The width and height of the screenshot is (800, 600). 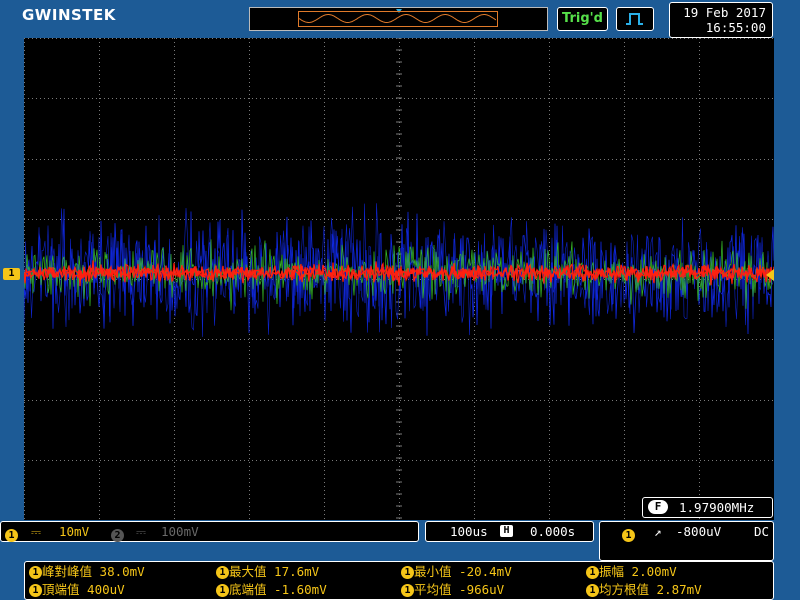 I want to click on time: 16:55:00, so click(x=735, y=27).